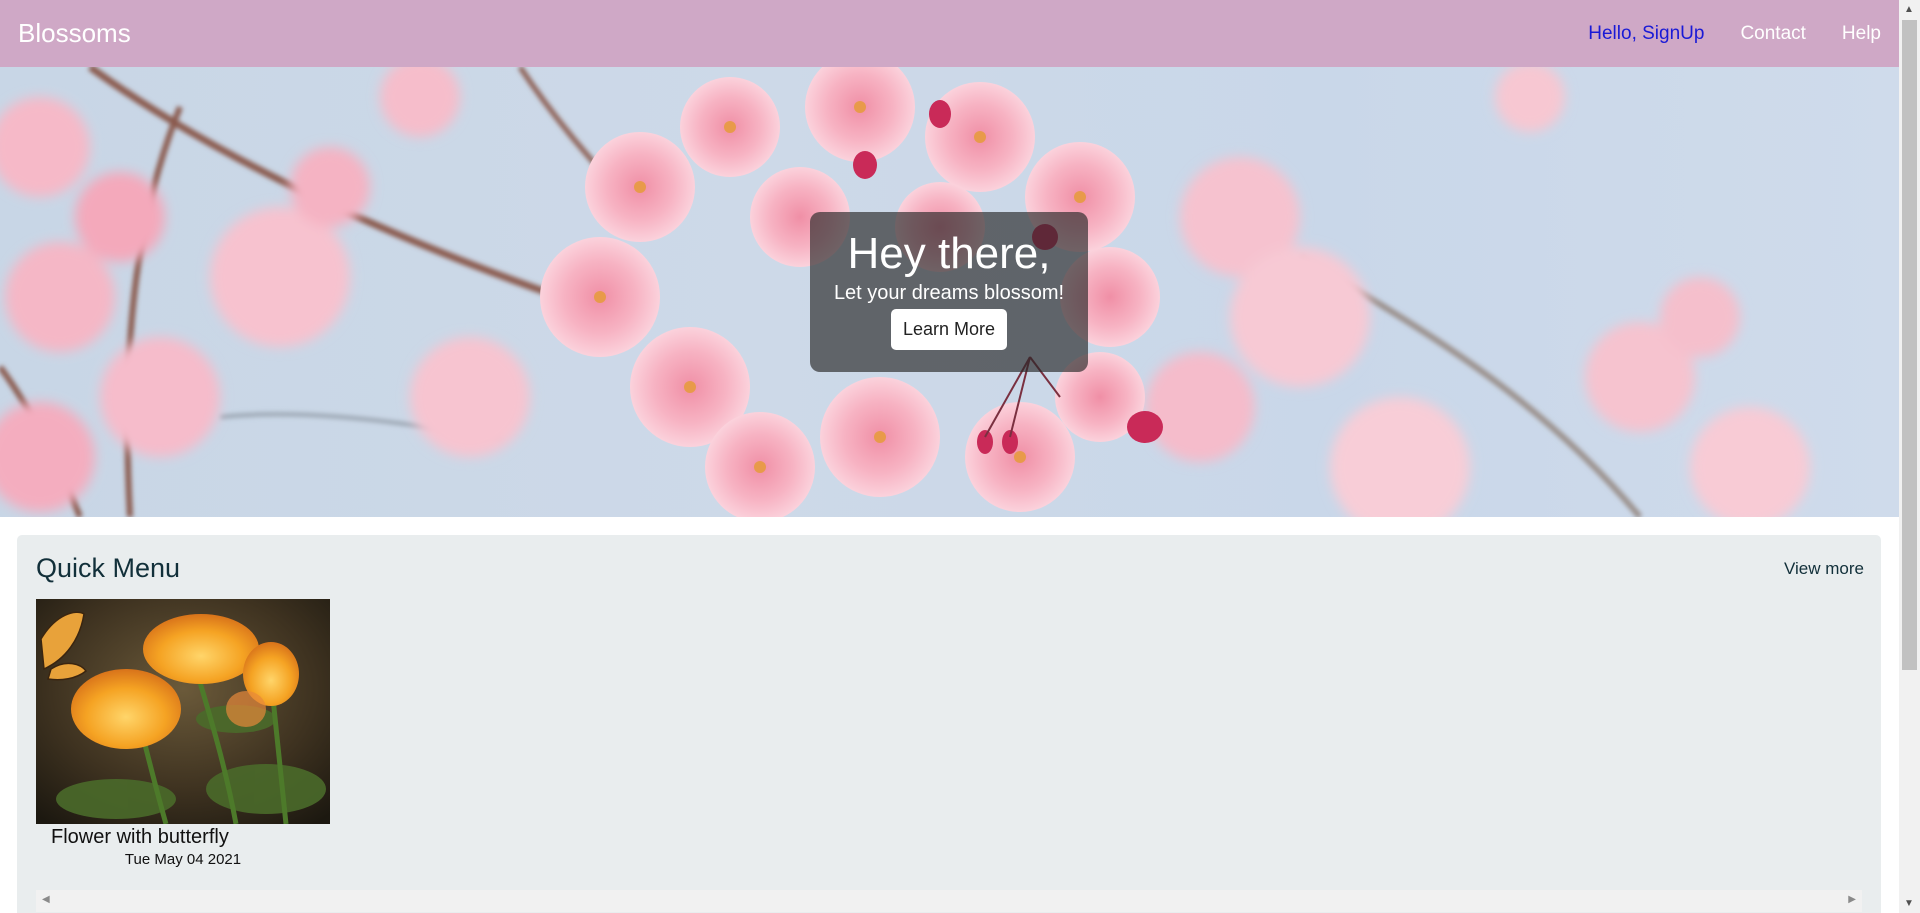 The image size is (1920, 913). Describe the element at coordinates (1772, 34) in the screenshot. I see `nav-link-contact: Contact` at that location.